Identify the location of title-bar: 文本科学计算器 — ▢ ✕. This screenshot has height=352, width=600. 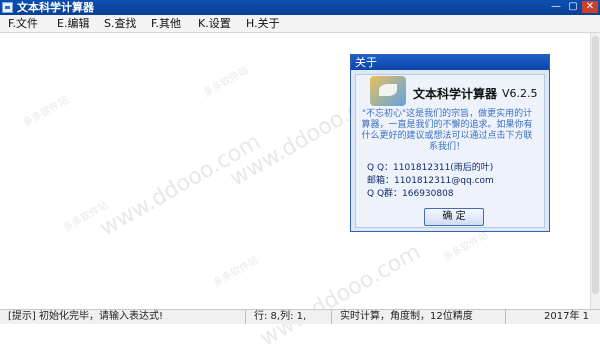
(300, 7).